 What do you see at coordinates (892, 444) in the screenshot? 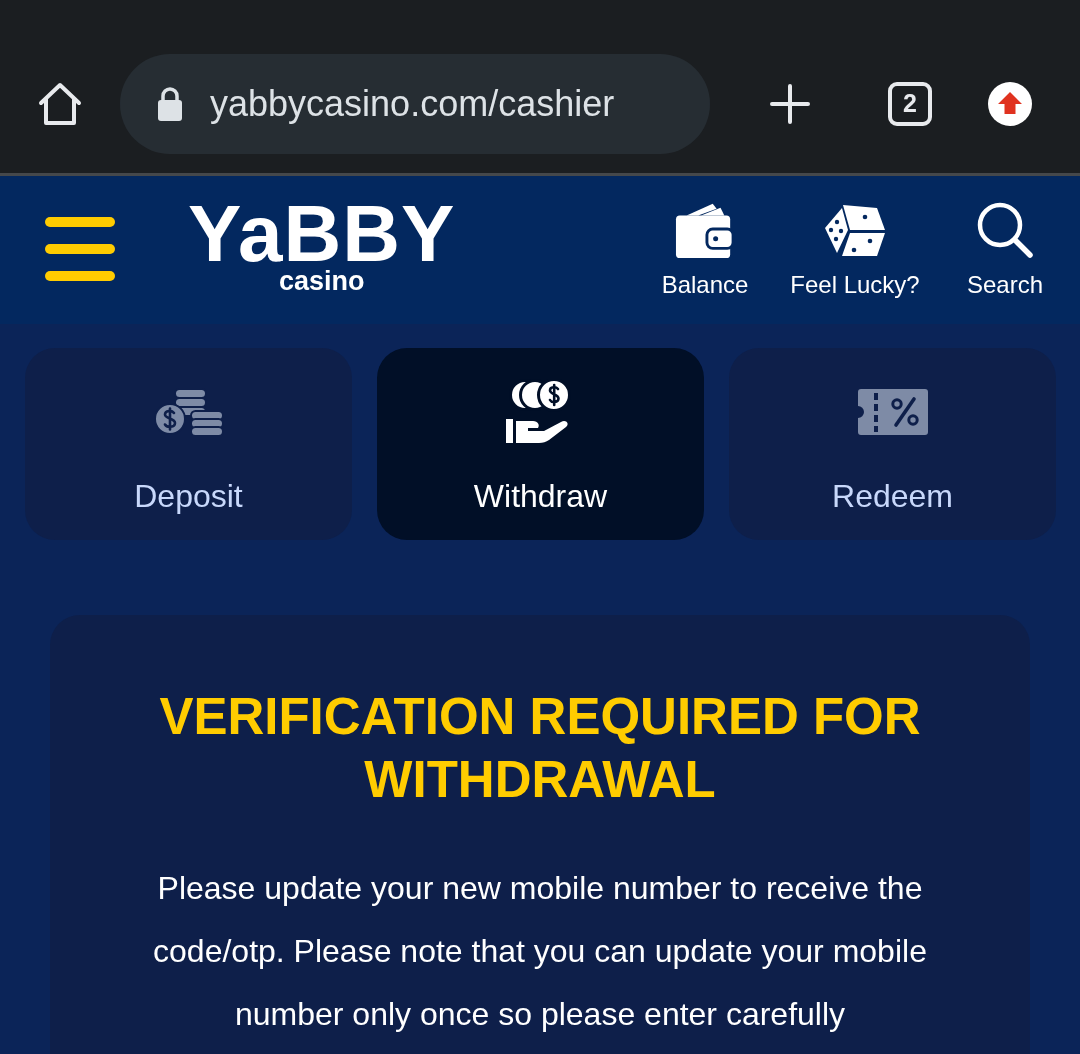
I see `redeem-tab: Redeem` at bounding box center [892, 444].